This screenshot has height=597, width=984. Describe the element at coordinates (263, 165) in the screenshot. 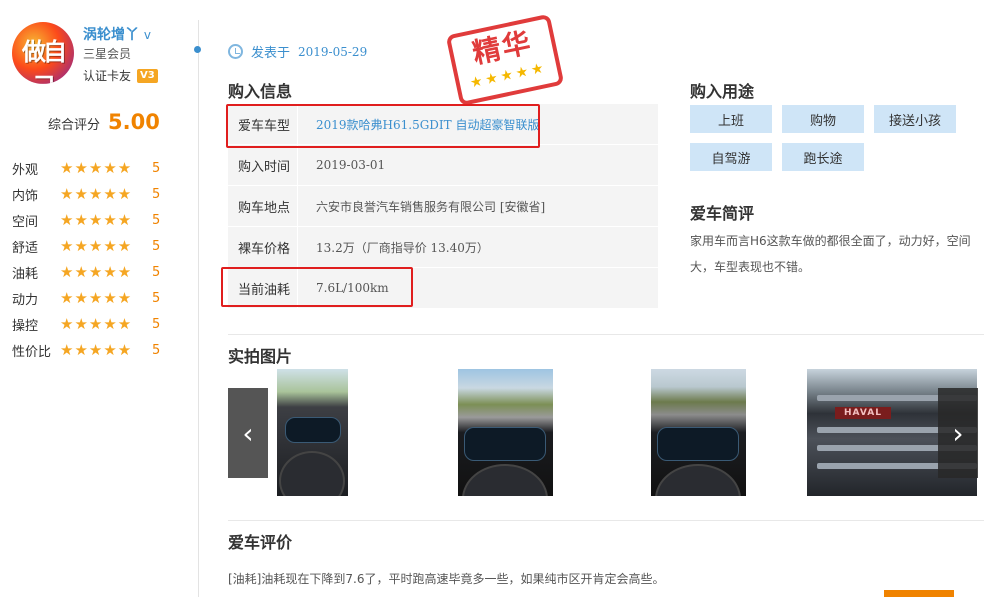

I see `info-key: 购入时间` at that location.